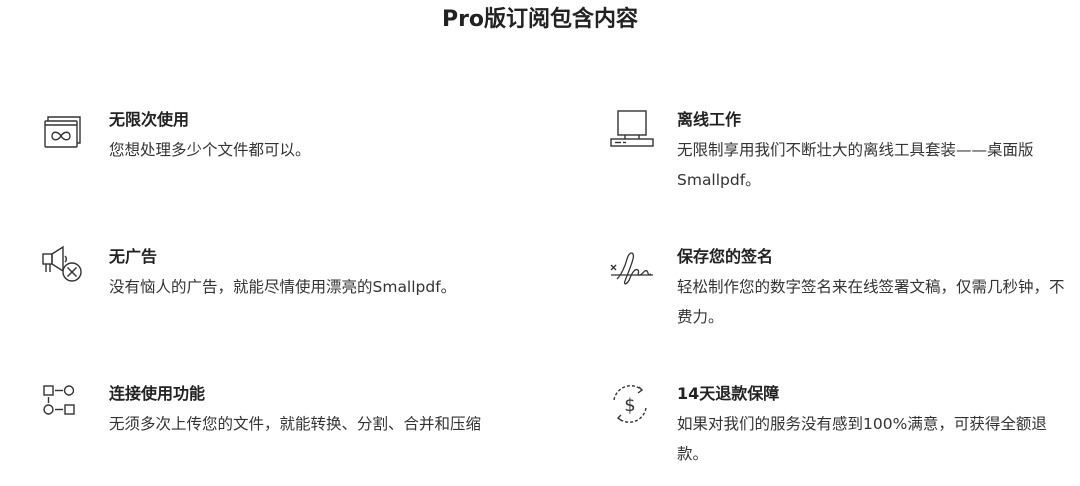 This screenshot has height=486, width=1080. I want to click on desktop-computer-icon, so click(633, 132).